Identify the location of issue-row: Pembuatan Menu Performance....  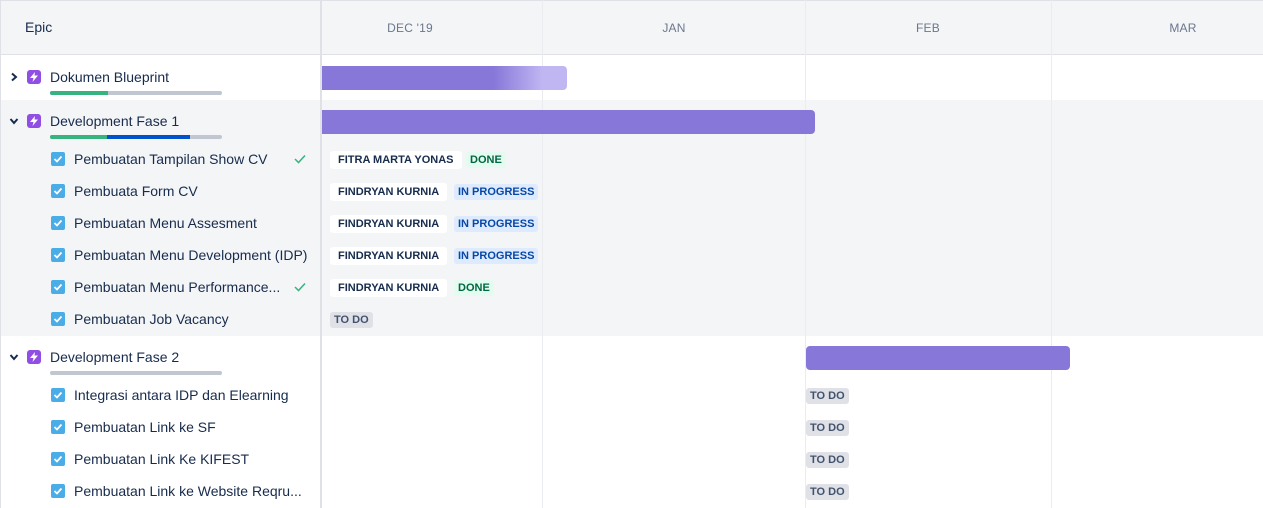
(161, 287).